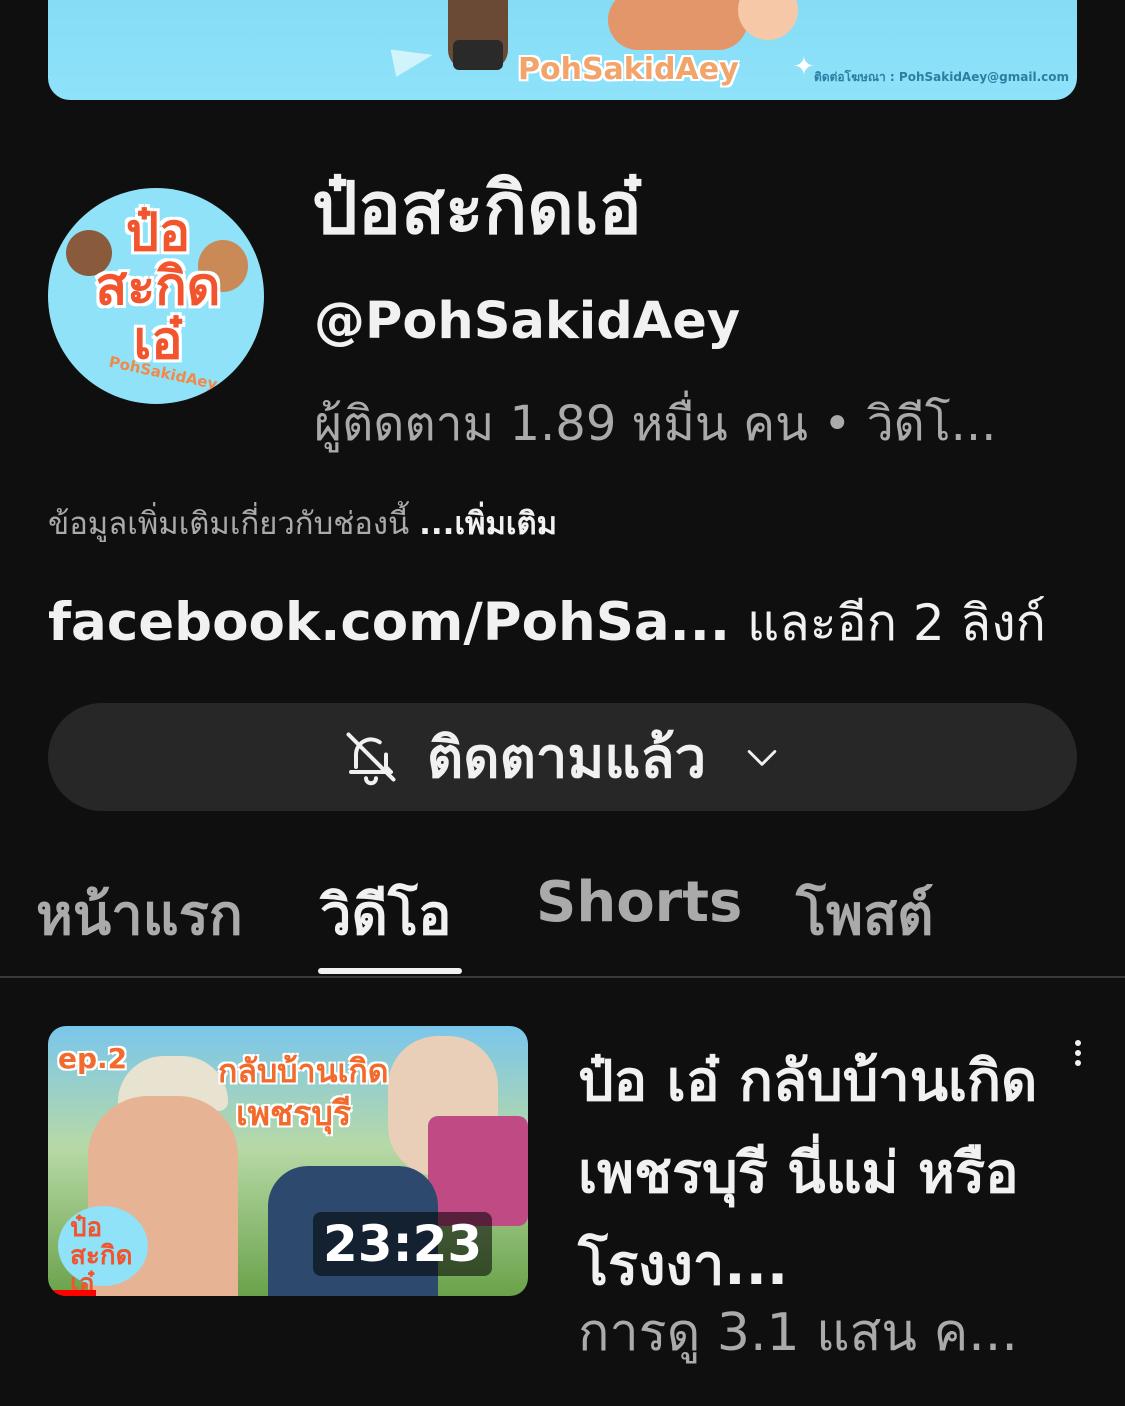 The height and width of the screenshot is (1406, 1125). What do you see at coordinates (478, 55) in the screenshot?
I see `banner-character-legs` at bounding box center [478, 55].